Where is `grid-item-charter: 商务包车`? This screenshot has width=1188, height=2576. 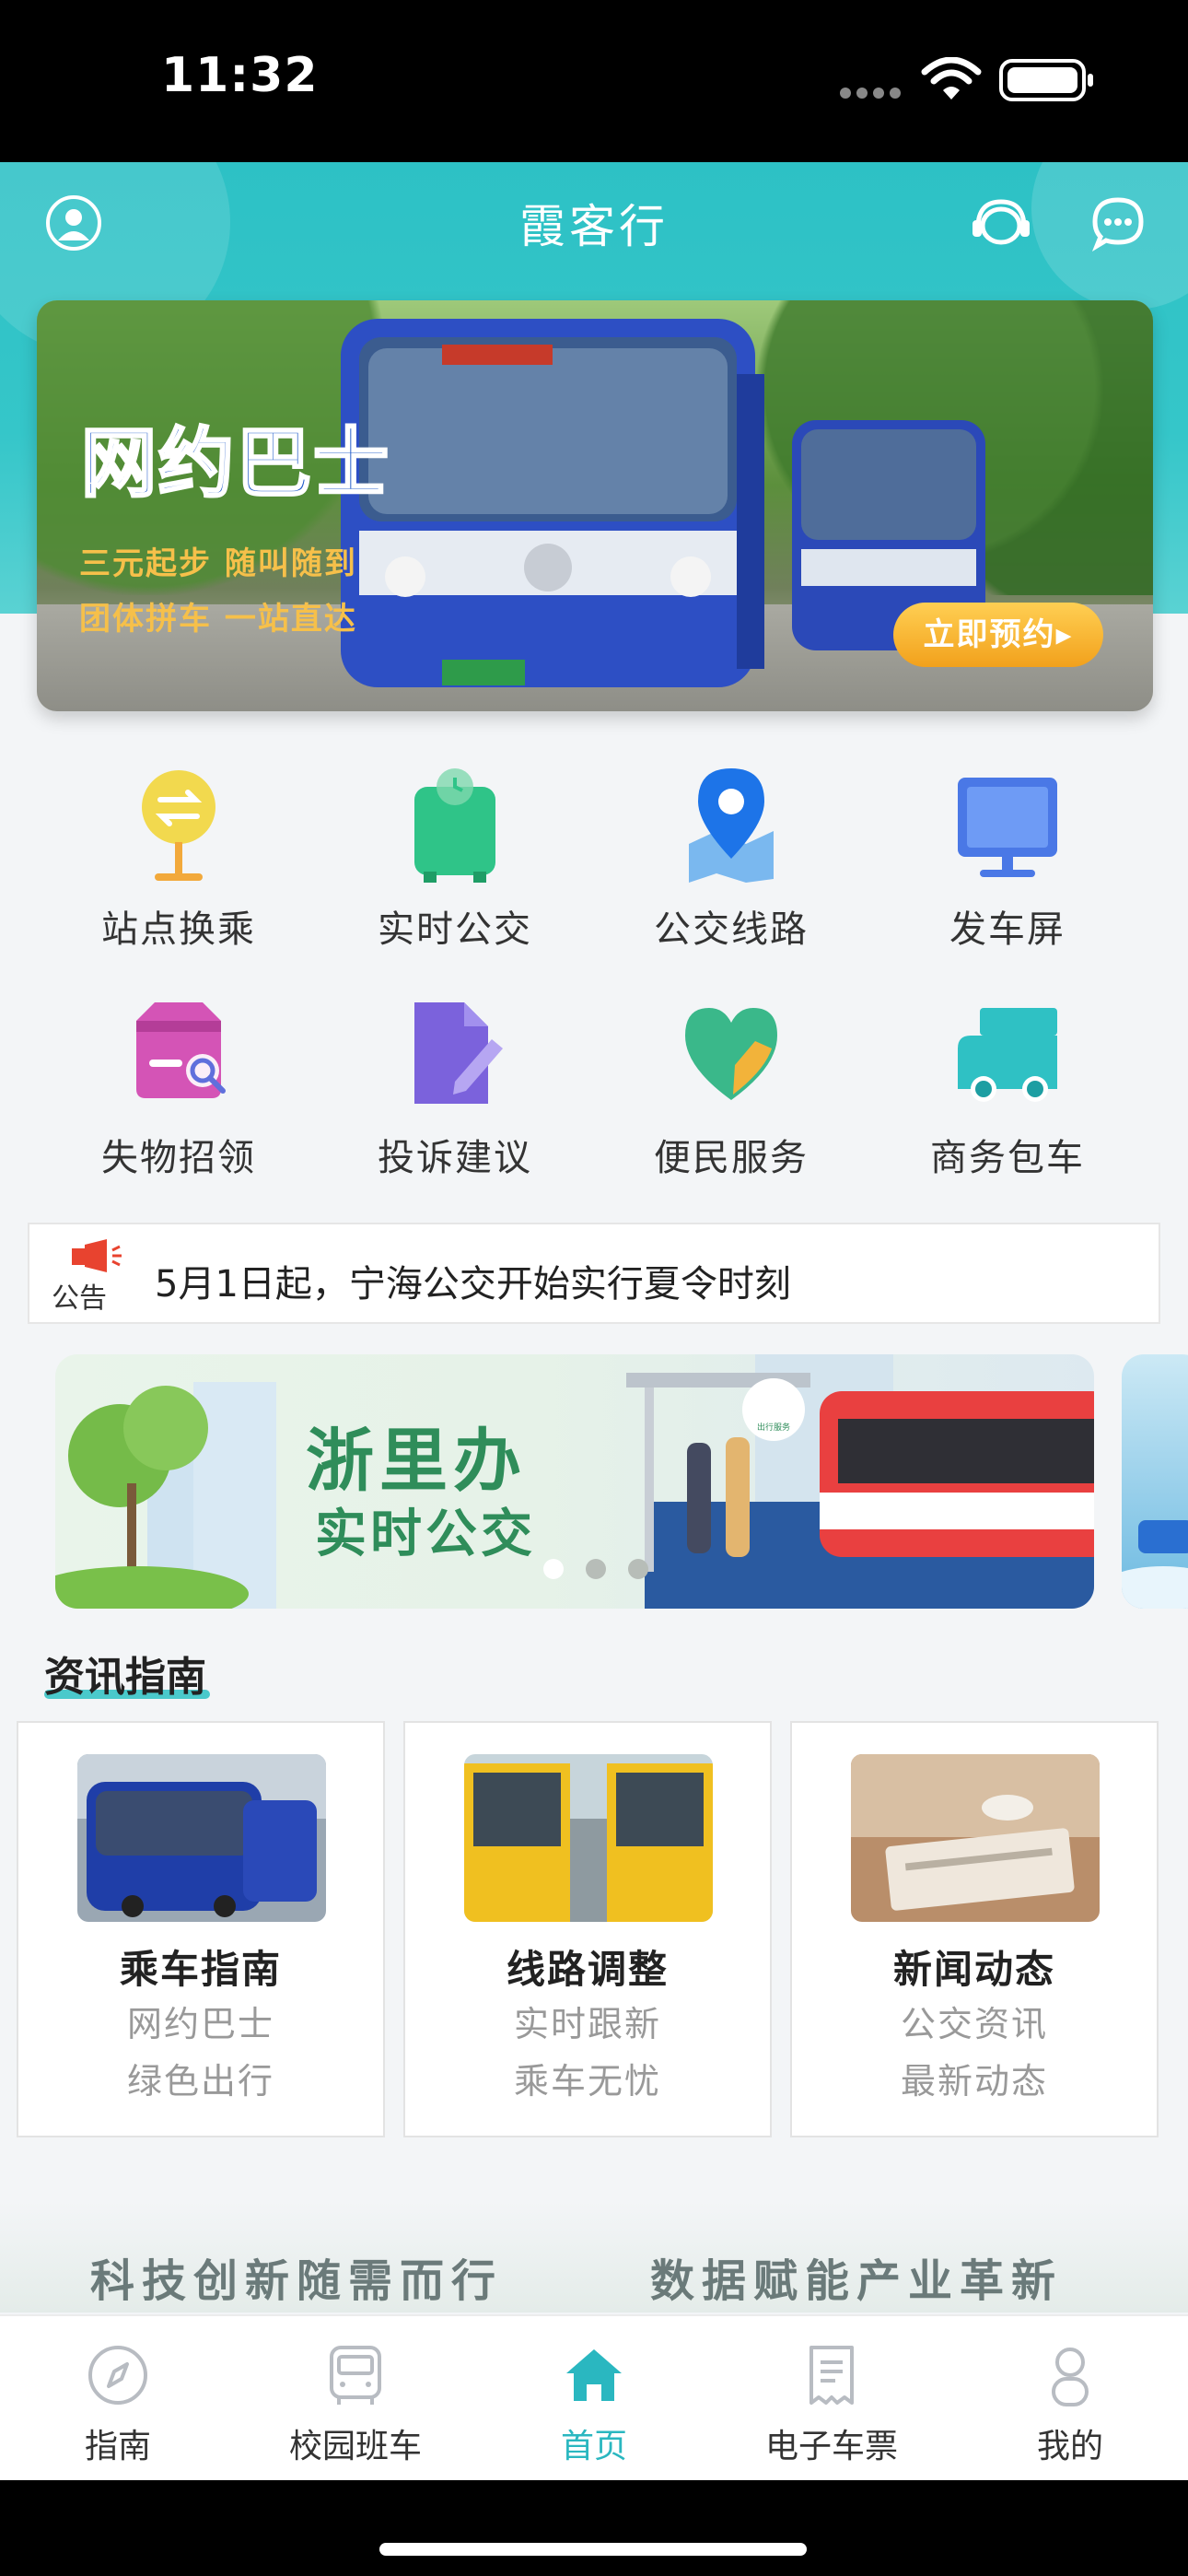 grid-item-charter: 商务包车 is located at coordinates (1007, 1087).